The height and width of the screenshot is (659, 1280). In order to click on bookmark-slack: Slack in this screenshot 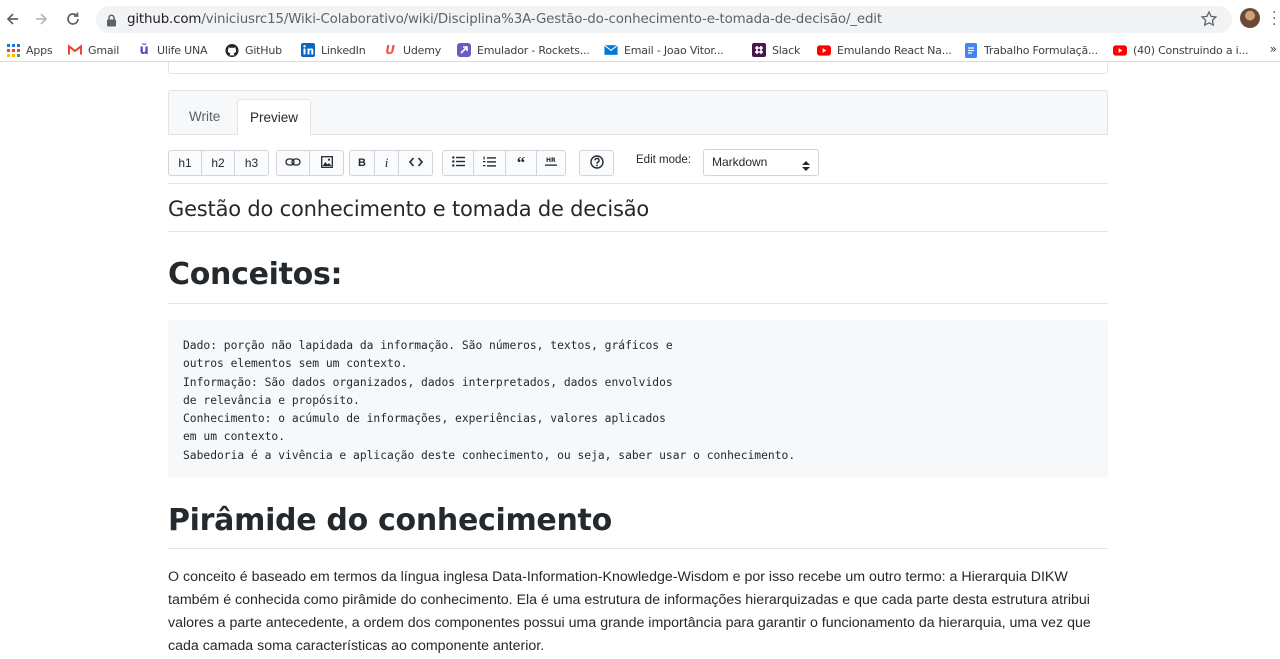, I will do `click(776, 50)`.